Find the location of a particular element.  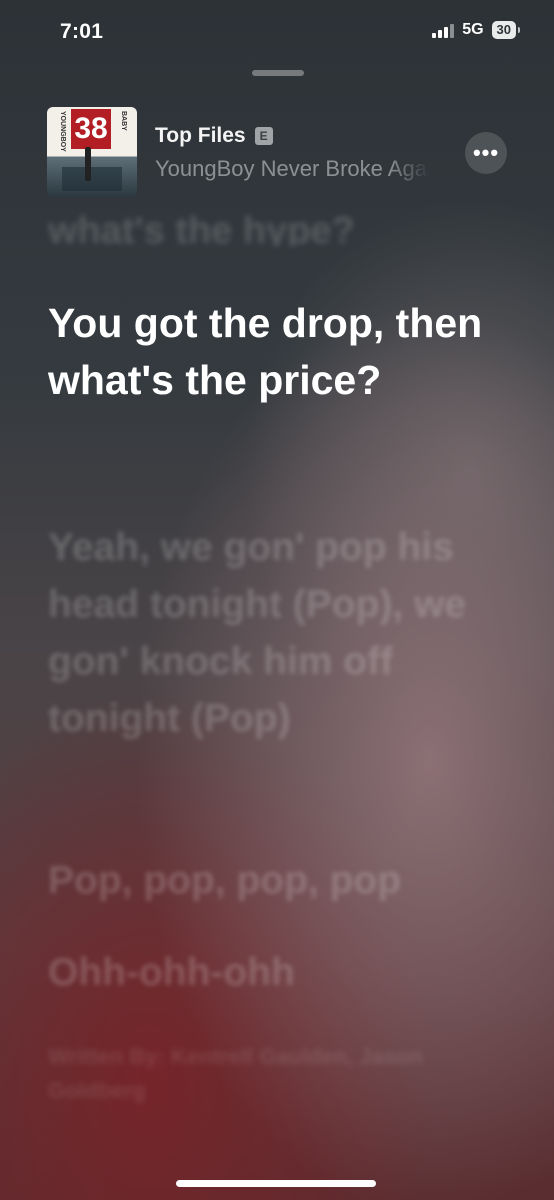

more-options-button: ••• is located at coordinates (486, 153).